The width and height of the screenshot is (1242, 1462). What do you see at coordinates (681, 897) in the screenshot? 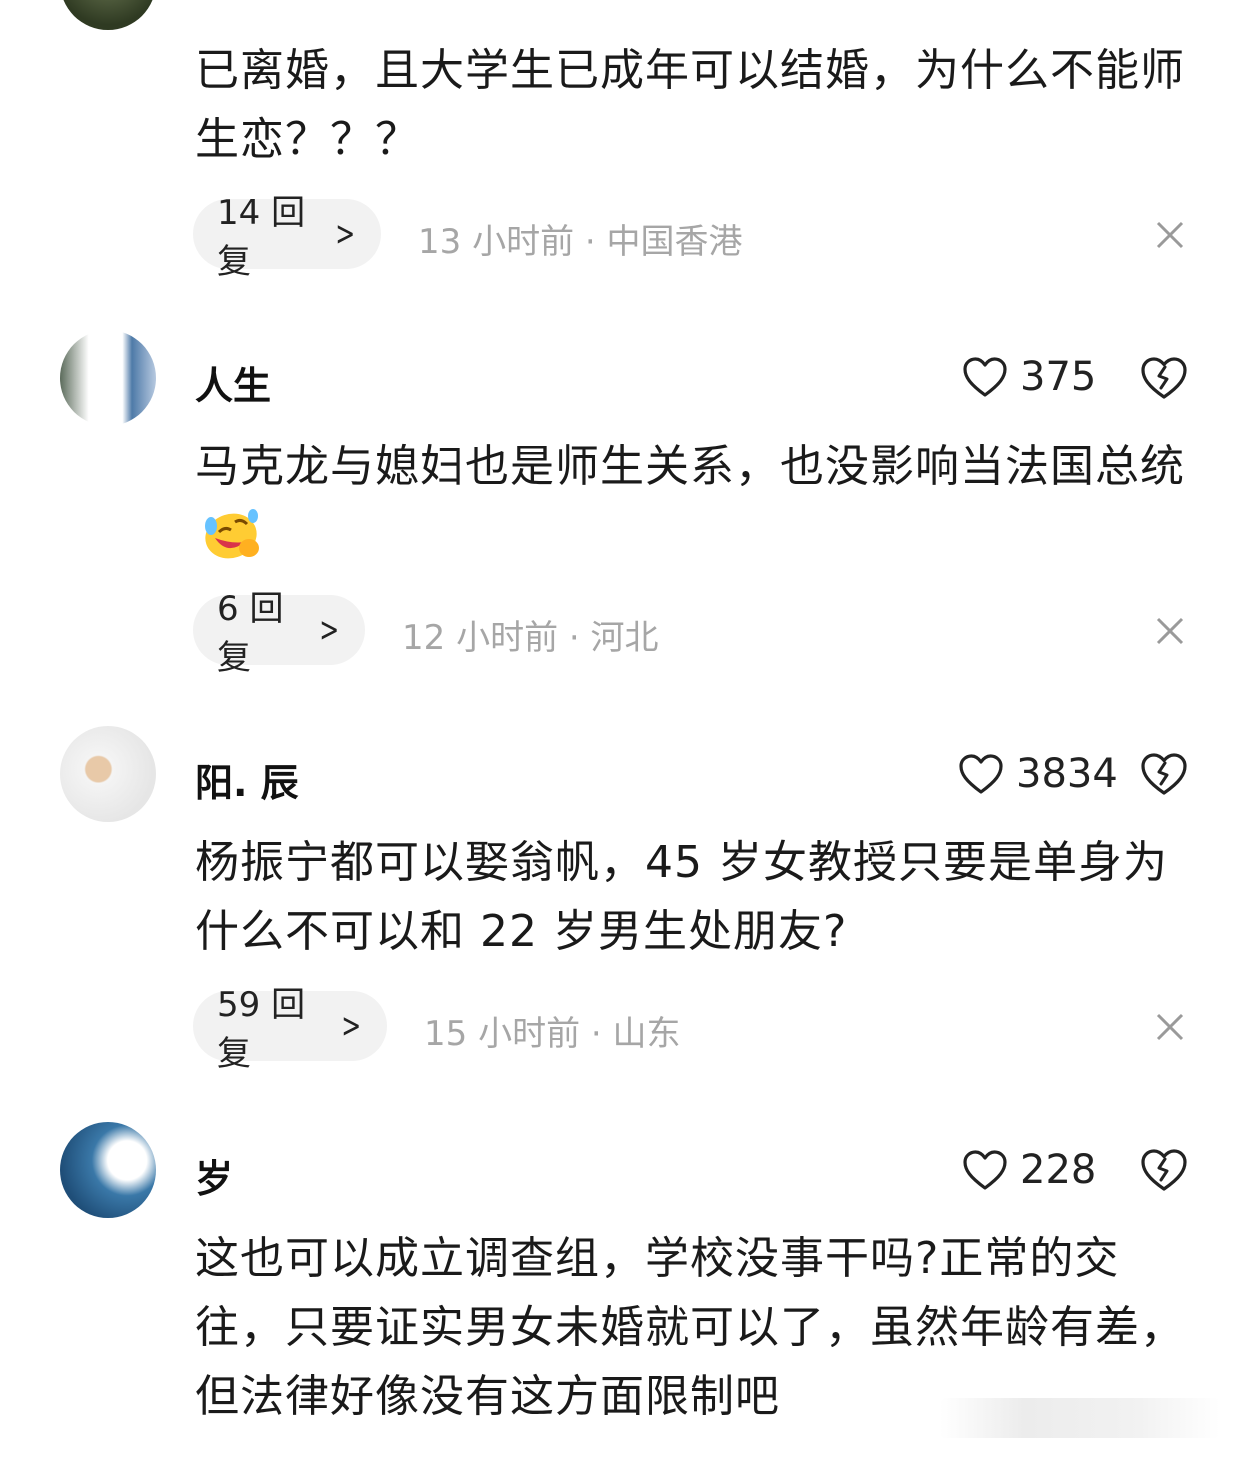
I see `comment-text: 杨振宁都可以娶翁帆，45 岁女教授只要是单身为什么不可以和 22 岁男生处朋友?` at bounding box center [681, 897].